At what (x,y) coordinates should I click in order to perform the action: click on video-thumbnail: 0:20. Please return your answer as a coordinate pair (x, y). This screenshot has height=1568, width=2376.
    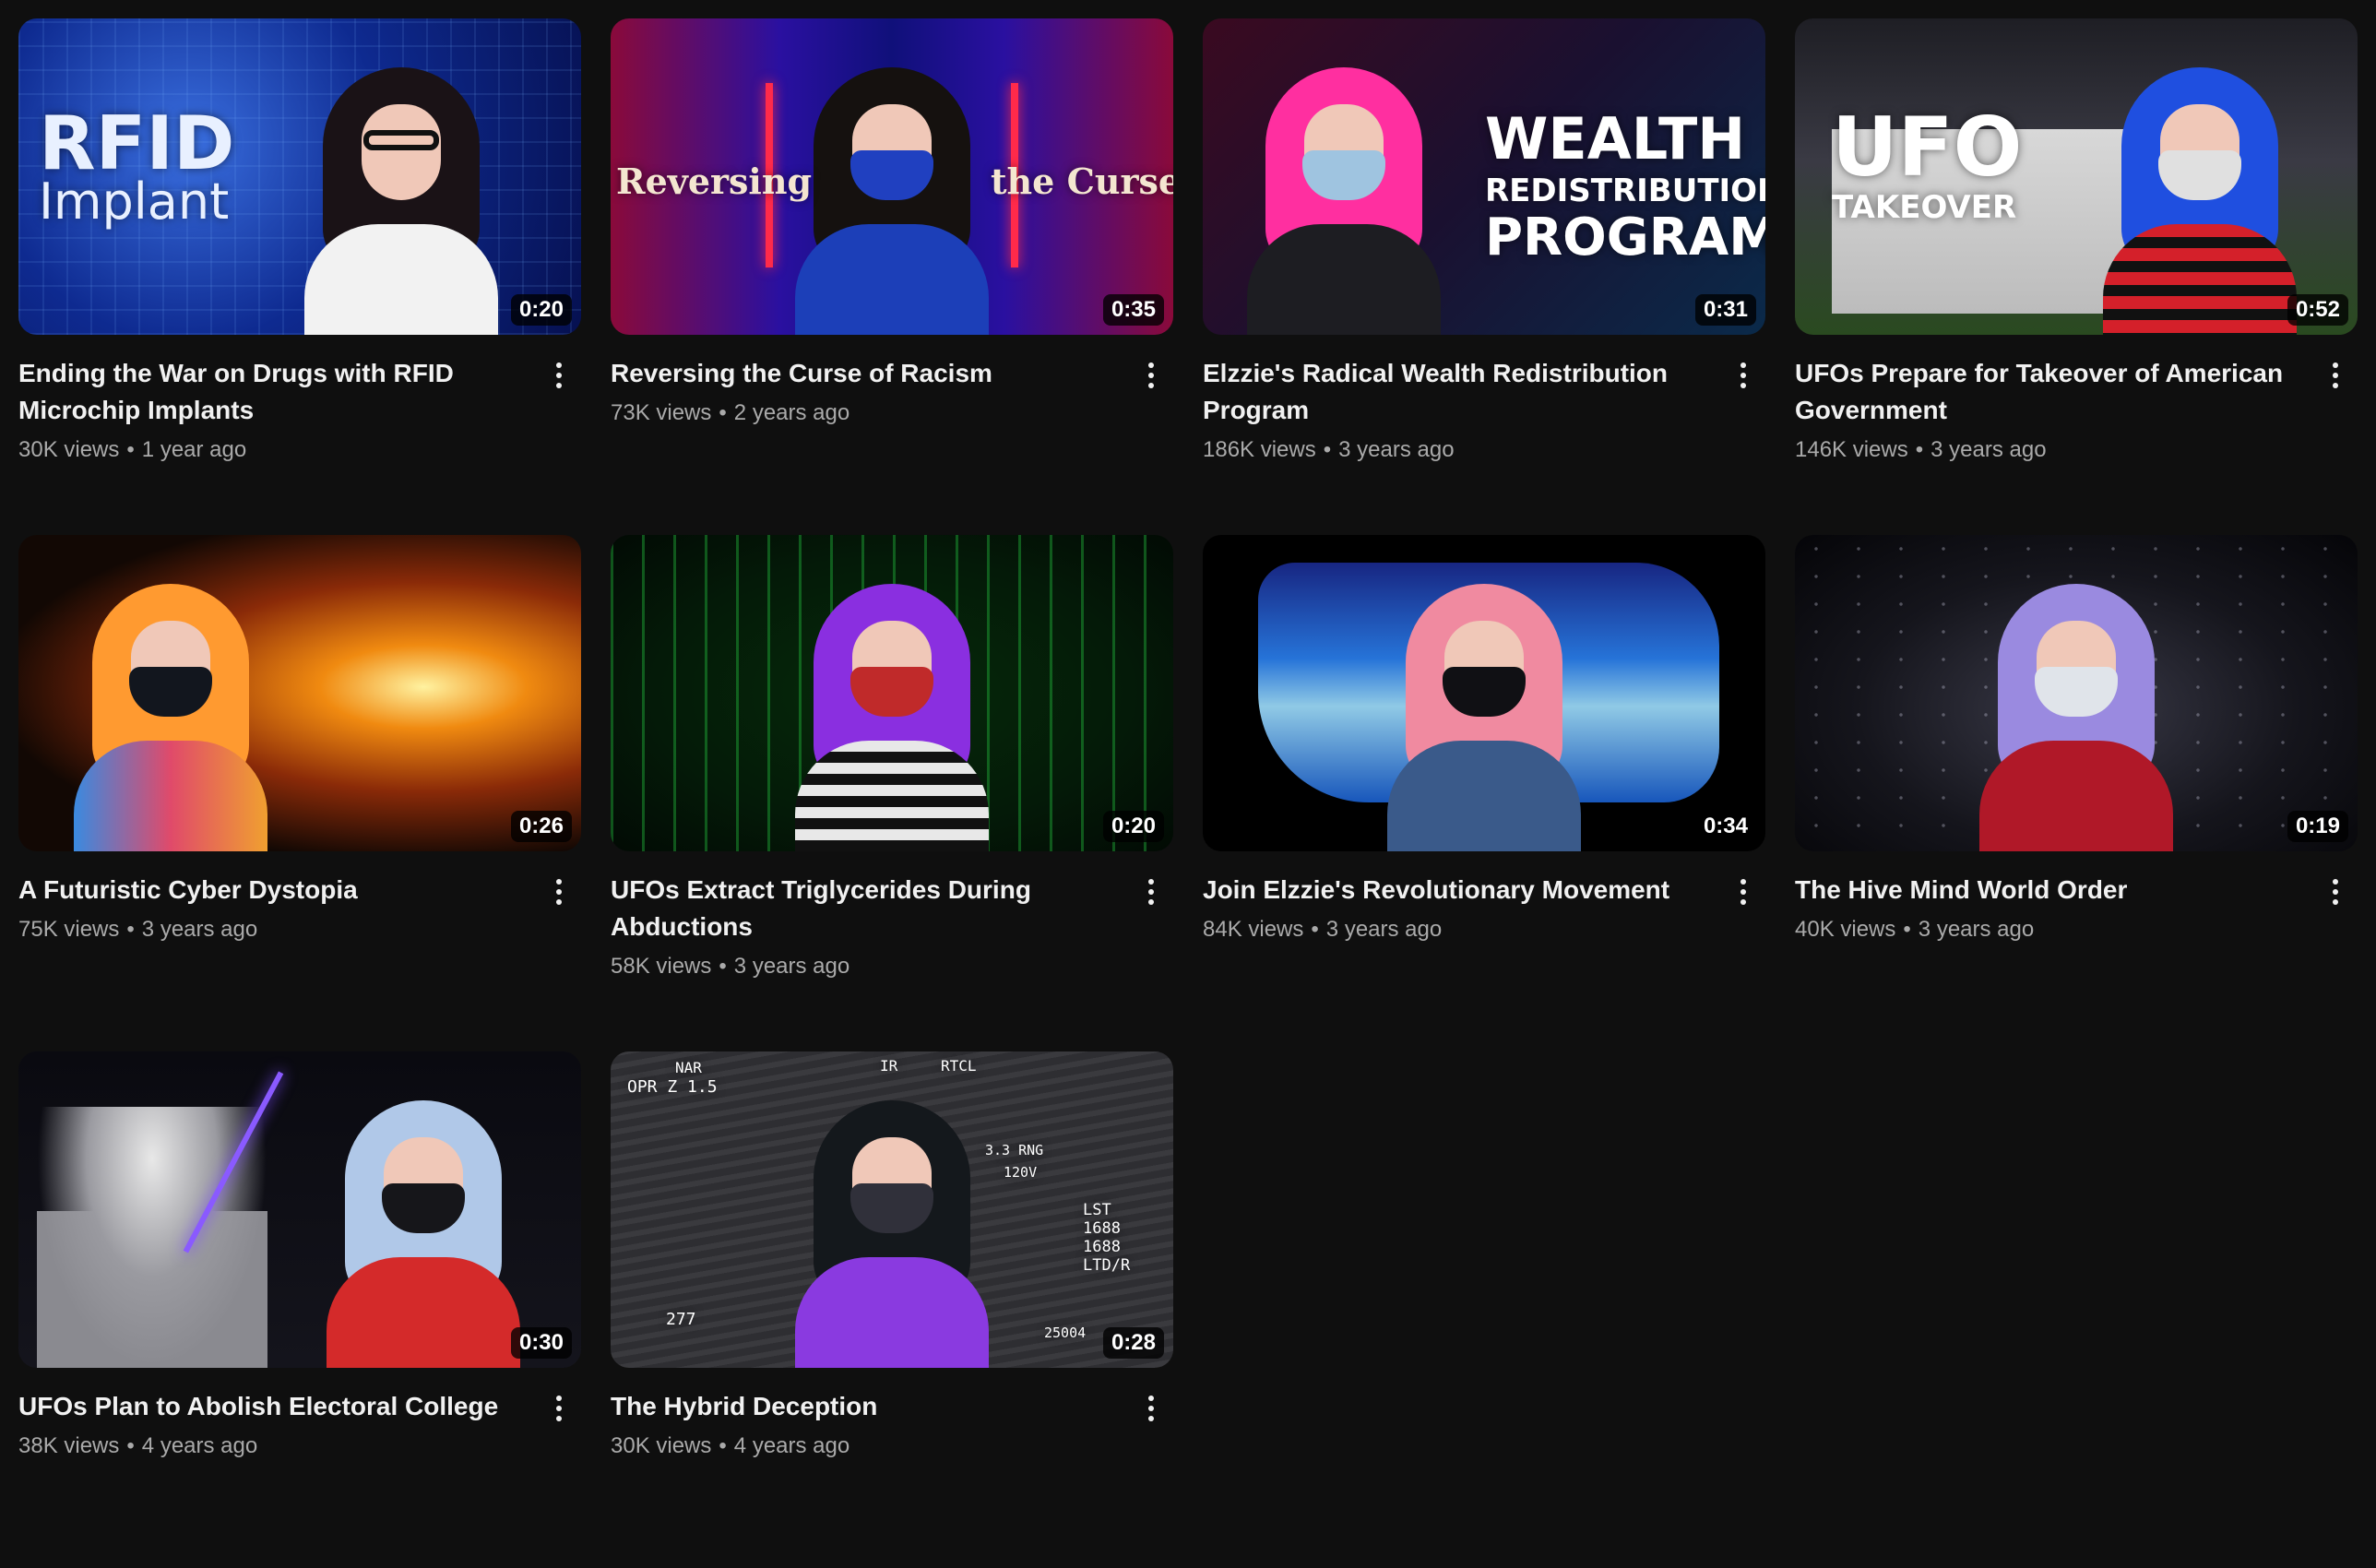
    Looking at the image, I should click on (892, 693).